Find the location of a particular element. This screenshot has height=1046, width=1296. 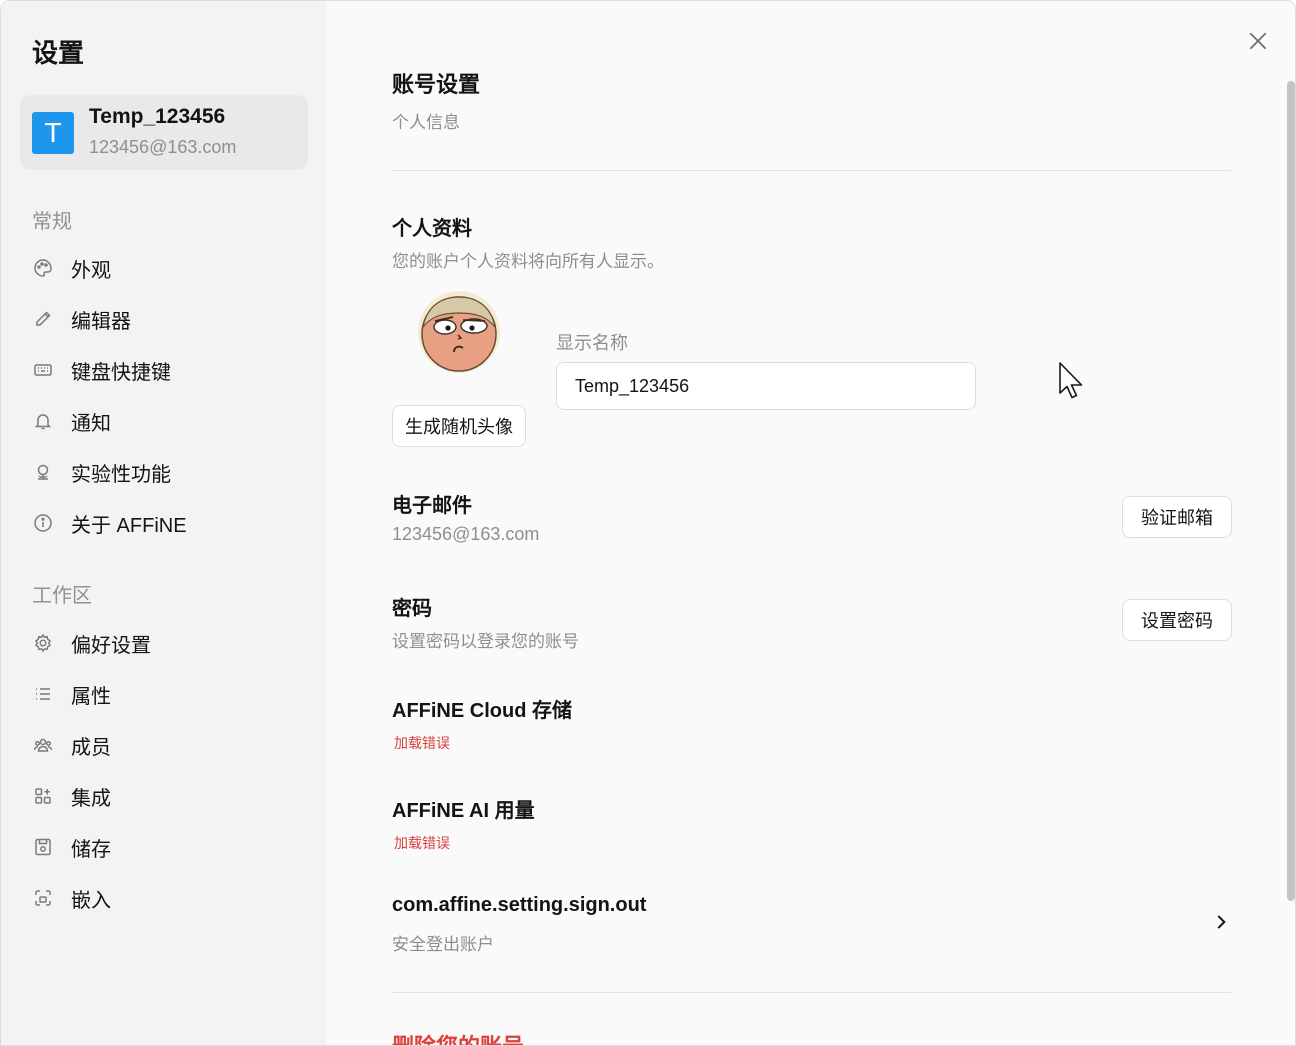

sidebar-item-label: 成员 is located at coordinates (91, 747).